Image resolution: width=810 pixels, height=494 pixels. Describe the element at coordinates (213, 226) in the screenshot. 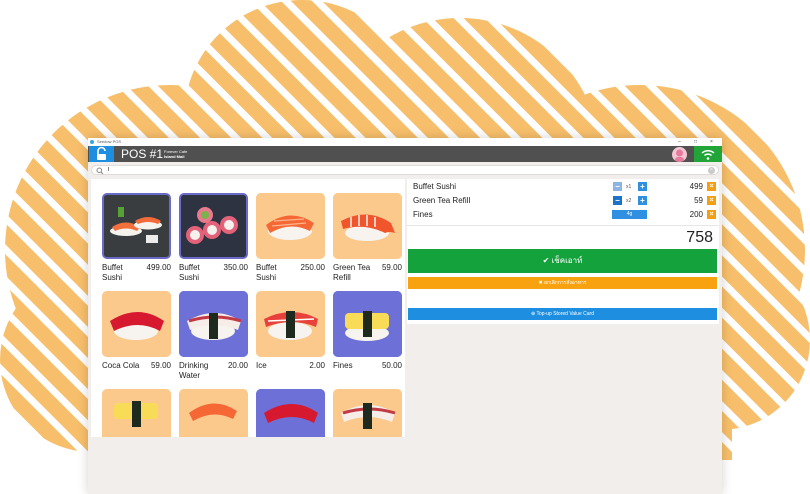

I see `product-image-buffet-sushi-rolls` at that location.